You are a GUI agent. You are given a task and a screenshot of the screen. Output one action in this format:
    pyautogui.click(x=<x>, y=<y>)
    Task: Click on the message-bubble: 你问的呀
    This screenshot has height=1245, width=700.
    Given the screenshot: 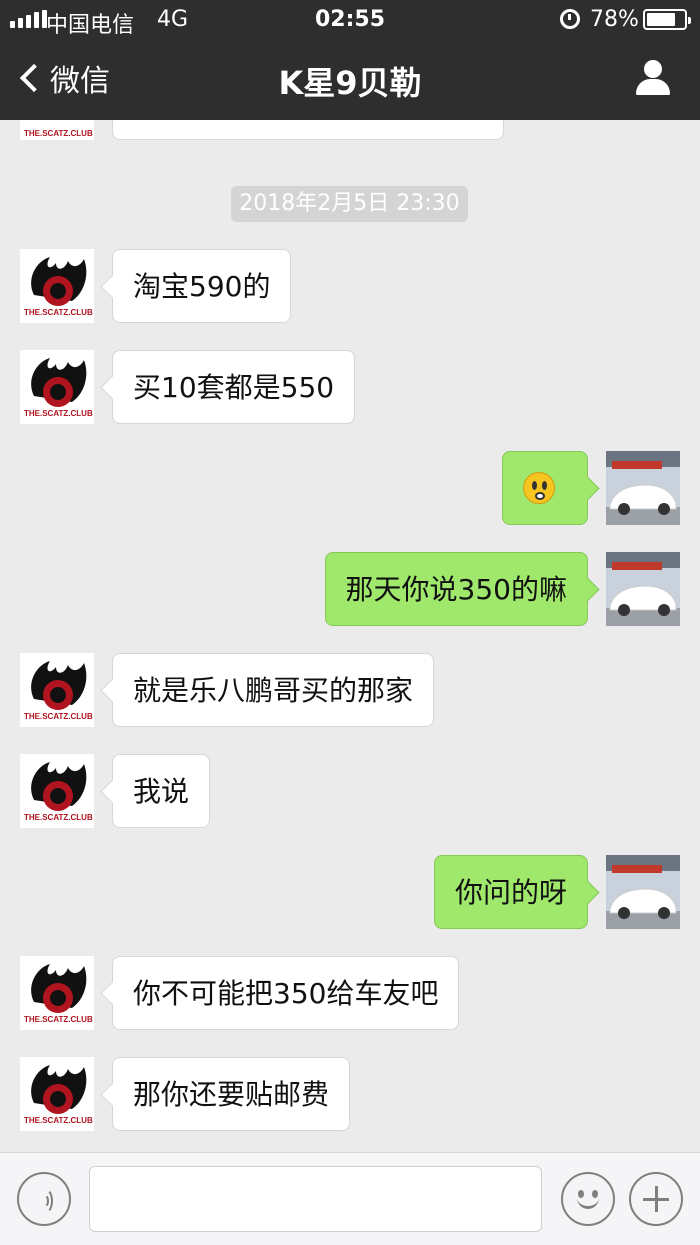 What is the action you would take?
    pyautogui.click(x=510, y=892)
    